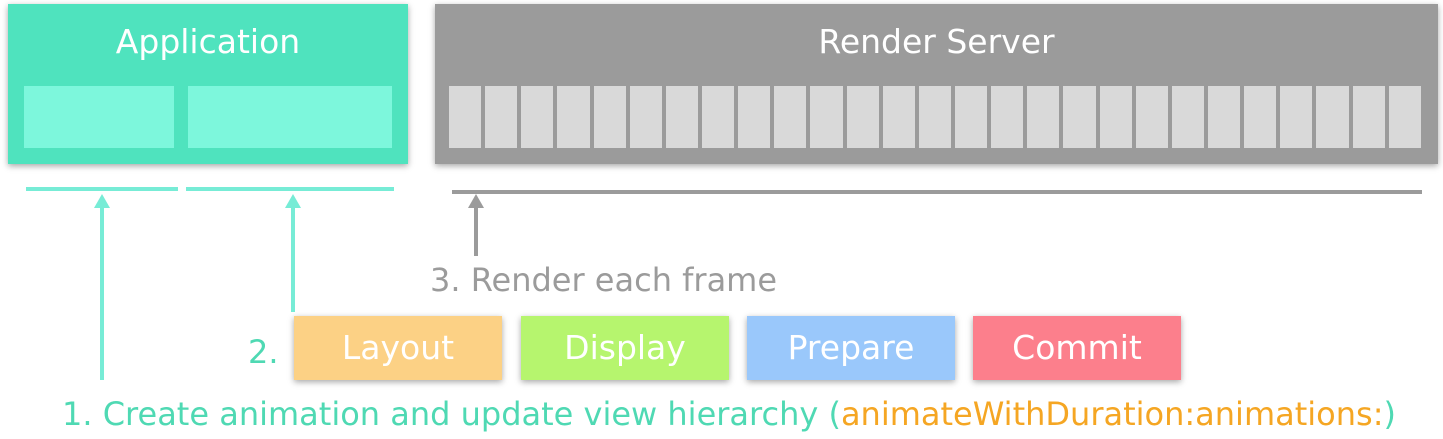  I want to click on application-slot-right, so click(290, 117).